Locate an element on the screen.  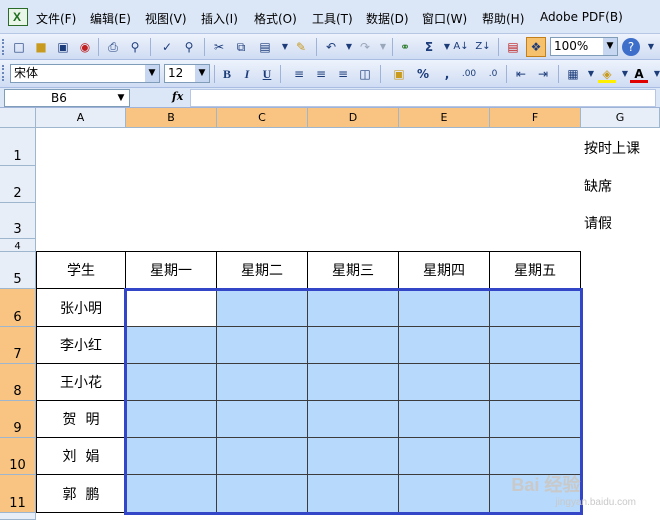
autosum-icon: Σ is located at coordinates (429, 47).